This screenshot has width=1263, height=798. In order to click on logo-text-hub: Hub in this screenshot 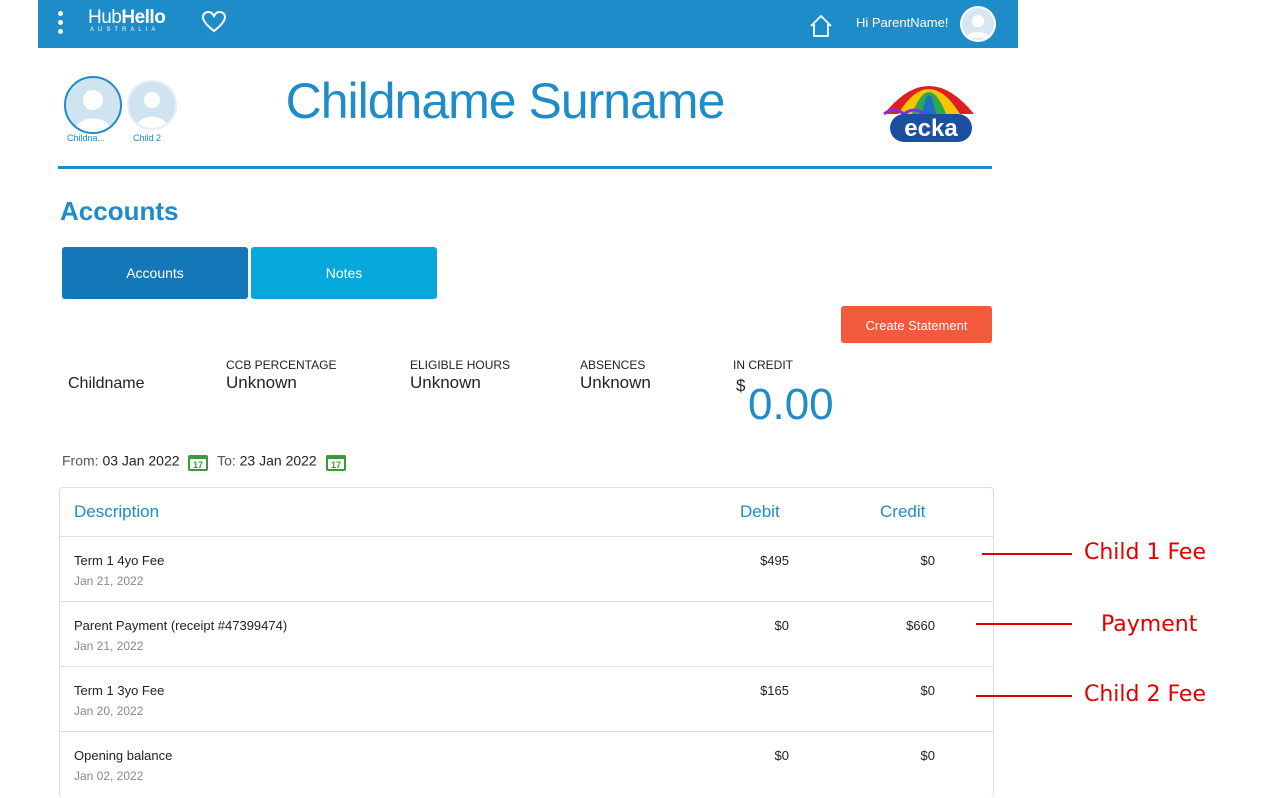, I will do `click(105, 17)`.